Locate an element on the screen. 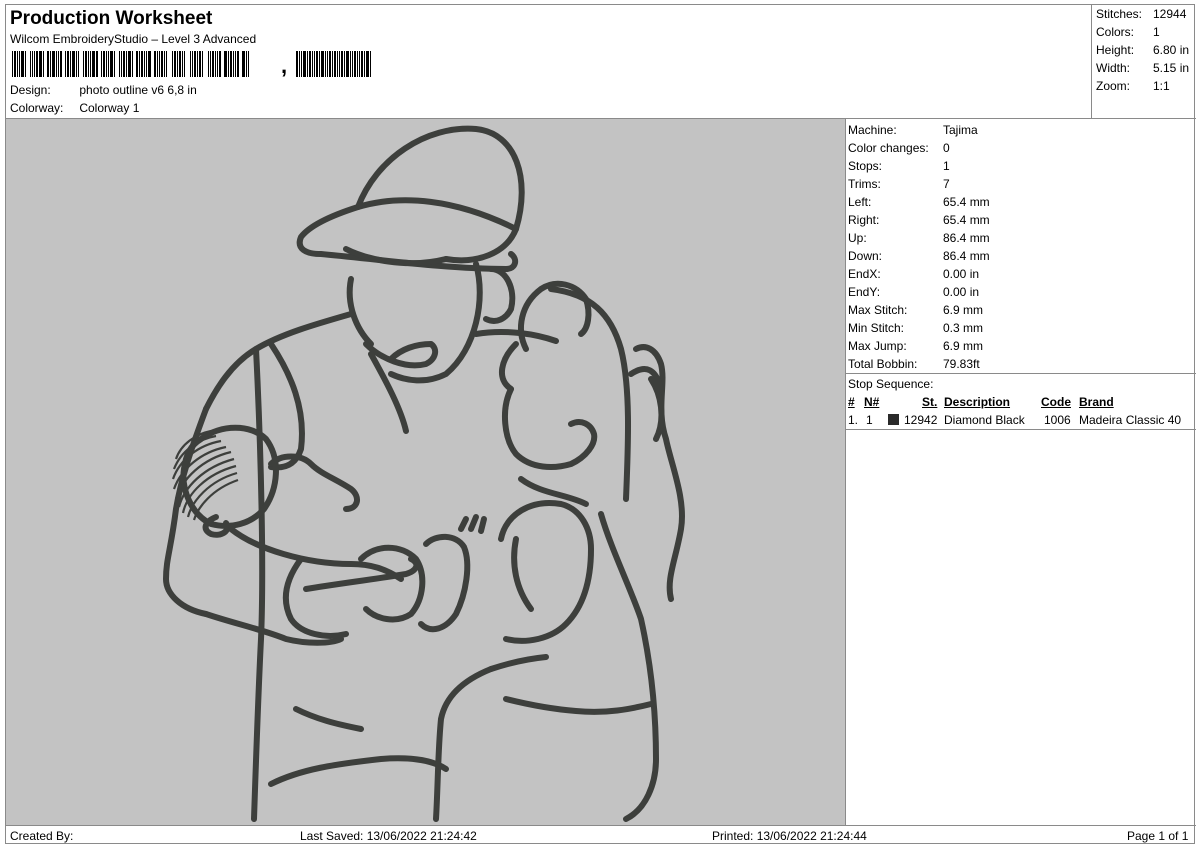 The height and width of the screenshot is (848, 1200). info-row: Trims: 7 is located at coordinates (899, 184).